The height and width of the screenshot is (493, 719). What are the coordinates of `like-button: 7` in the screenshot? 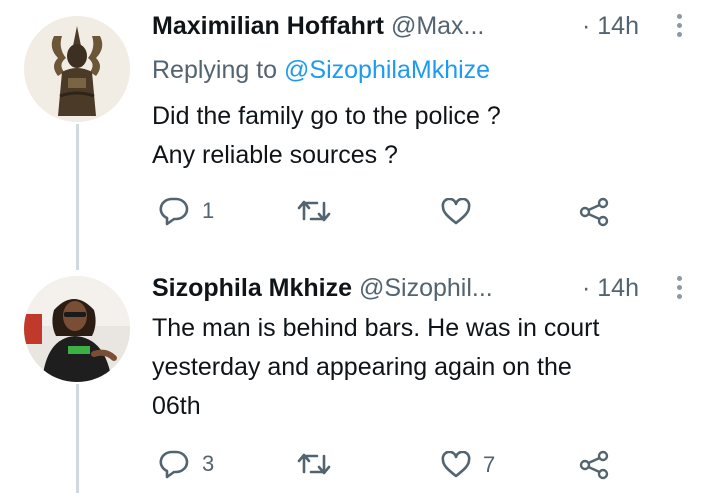 It's located at (468, 465).